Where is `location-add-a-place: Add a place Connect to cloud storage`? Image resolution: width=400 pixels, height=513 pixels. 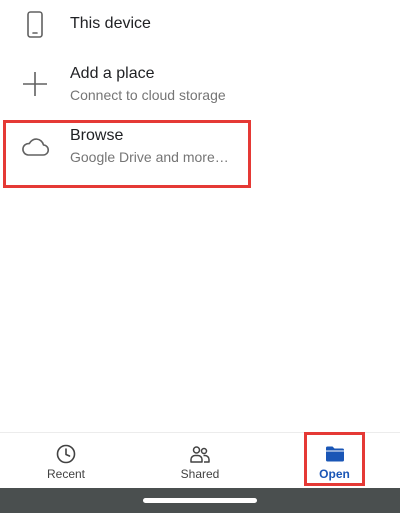
location-add-a-place: Add a place Connect to cloud storage is located at coordinates (200, 84).